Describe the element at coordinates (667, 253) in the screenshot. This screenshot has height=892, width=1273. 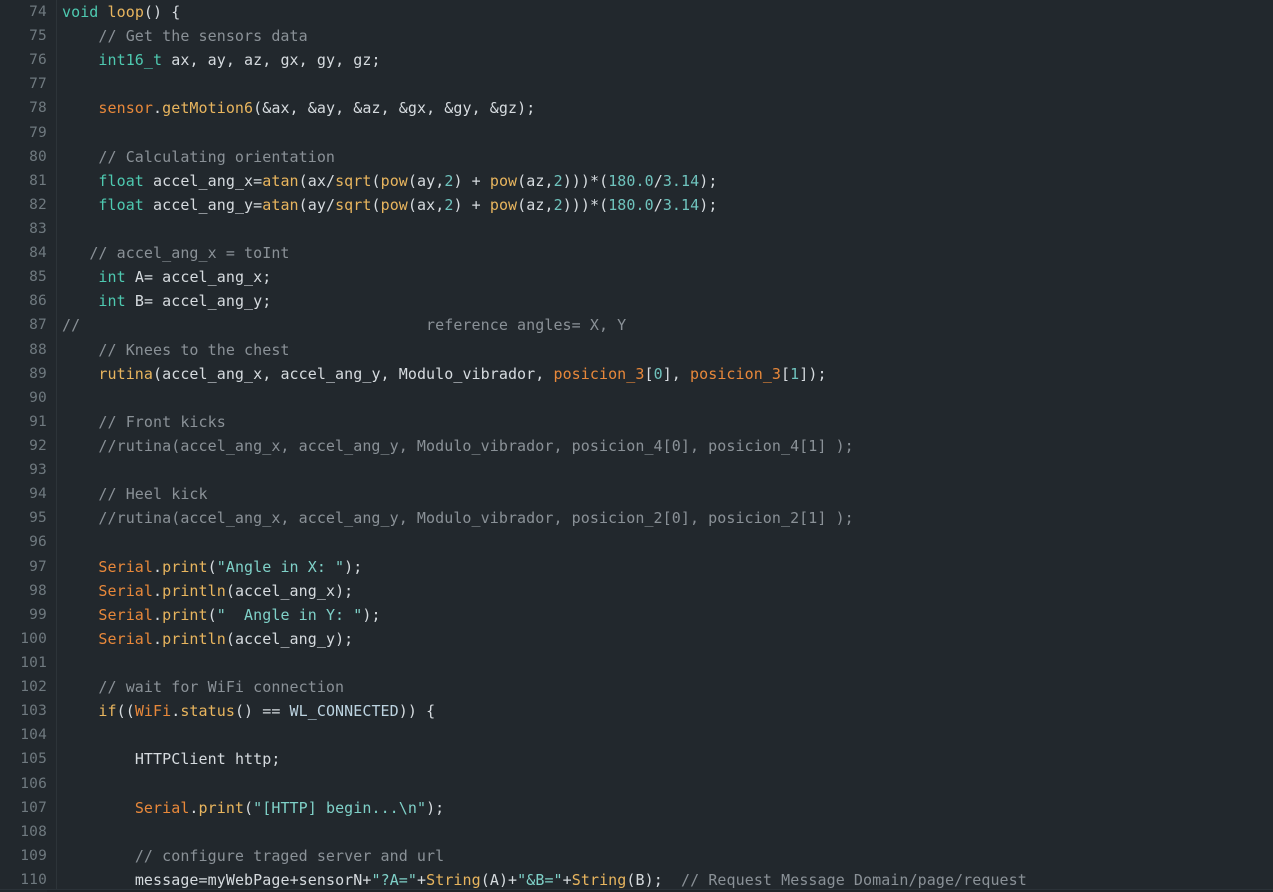
I see `code-line: // accel_ang_x = toInt` at that location.